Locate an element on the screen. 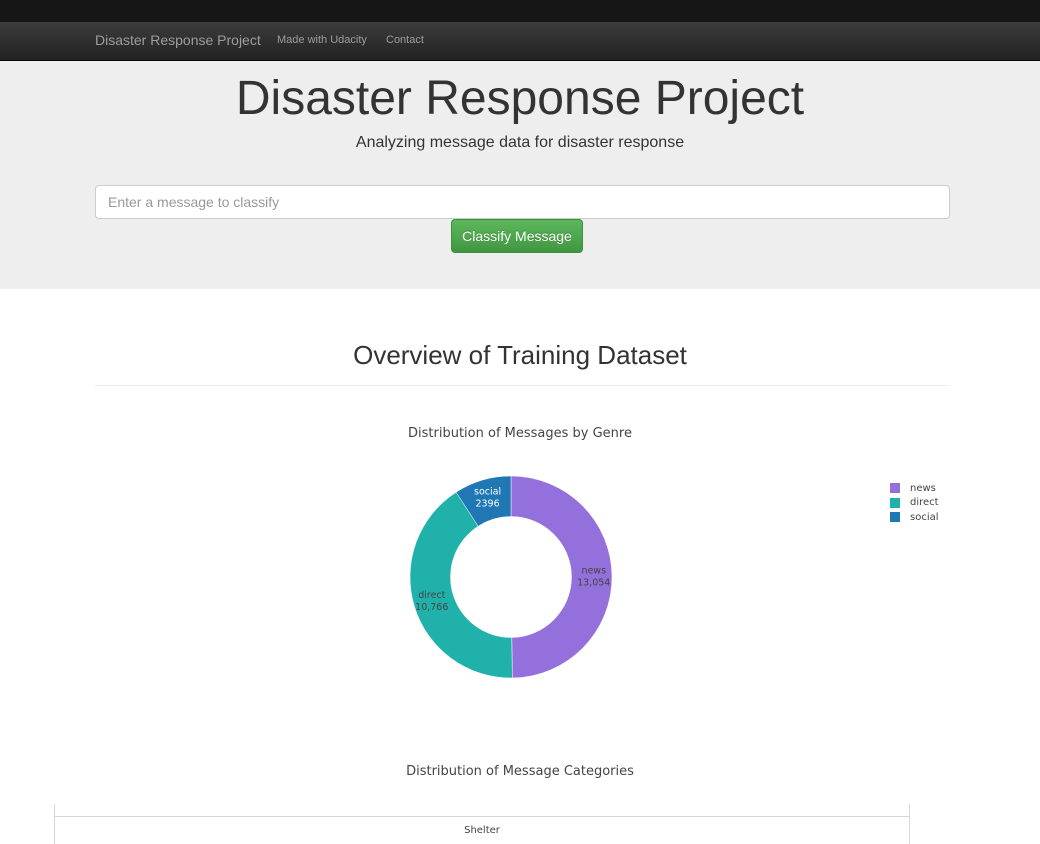  legend-label-direct: direct is located at coordinates (924, 503).